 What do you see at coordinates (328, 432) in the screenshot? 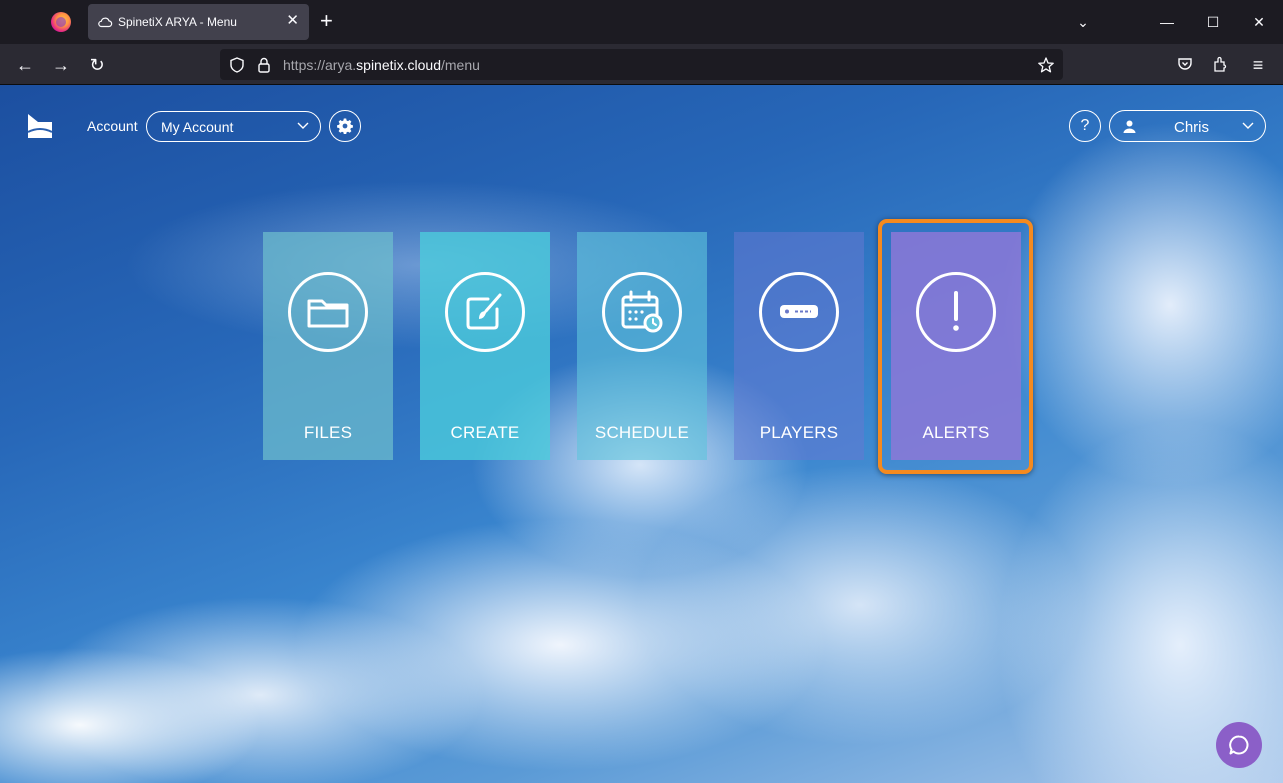
I see `tile-label: FILES` at bounding box center [328, 432].